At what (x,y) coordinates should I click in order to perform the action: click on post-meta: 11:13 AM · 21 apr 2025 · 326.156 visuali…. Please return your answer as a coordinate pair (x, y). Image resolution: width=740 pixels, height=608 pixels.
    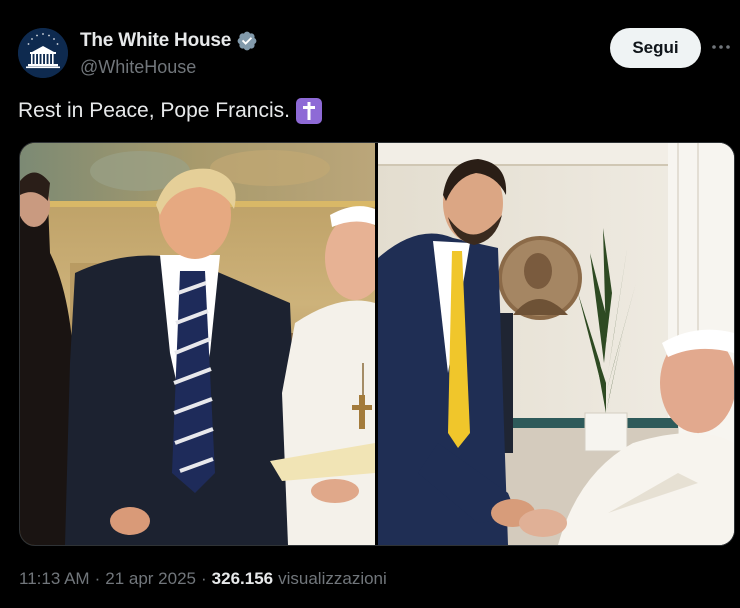
    Looking at the image, I should click on (203, 579).